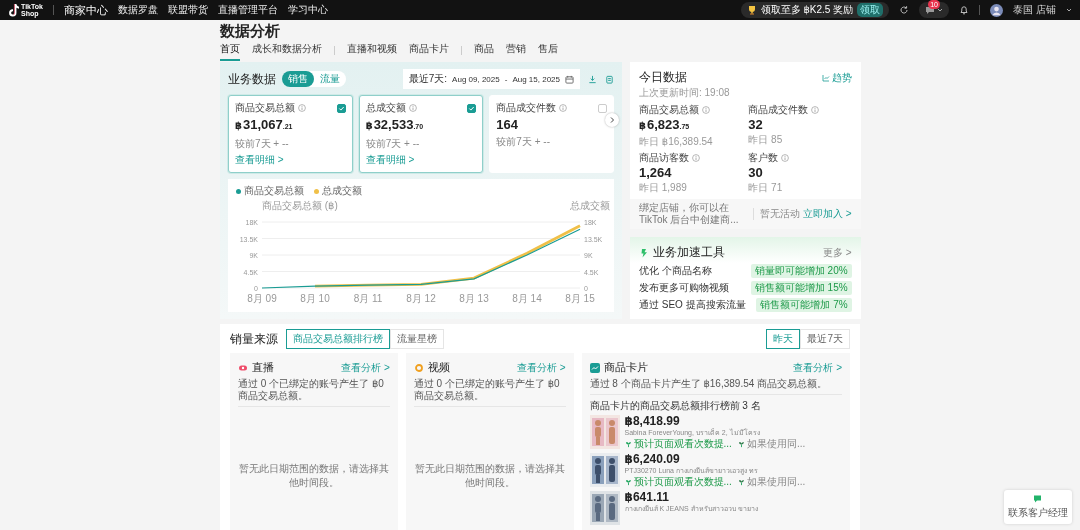  Describe the element at coordinates (262, 298) in the screenshot. I see `tick-label: 8月 09` at that location.